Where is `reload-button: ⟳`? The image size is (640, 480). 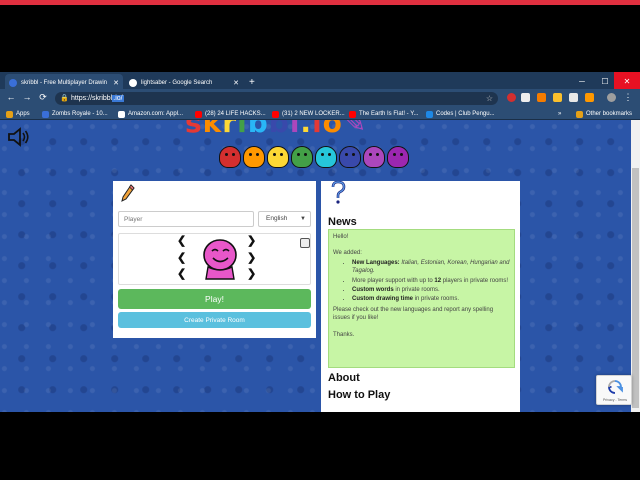
reload-button: ⟳ is located at coordinates (43, 97).